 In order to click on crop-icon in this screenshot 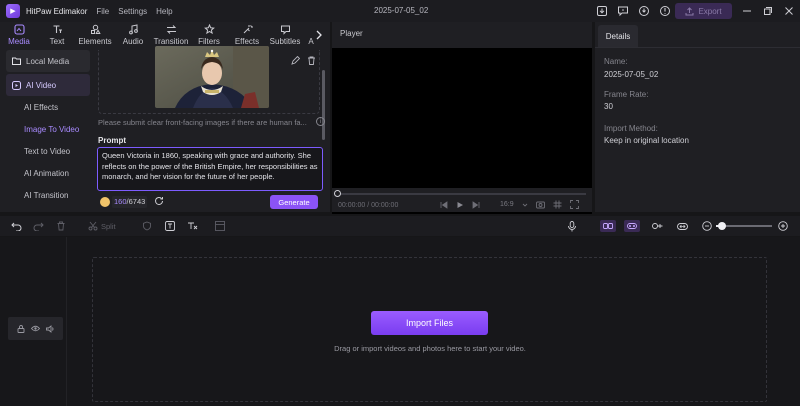, I will do `click(220, 226)`.